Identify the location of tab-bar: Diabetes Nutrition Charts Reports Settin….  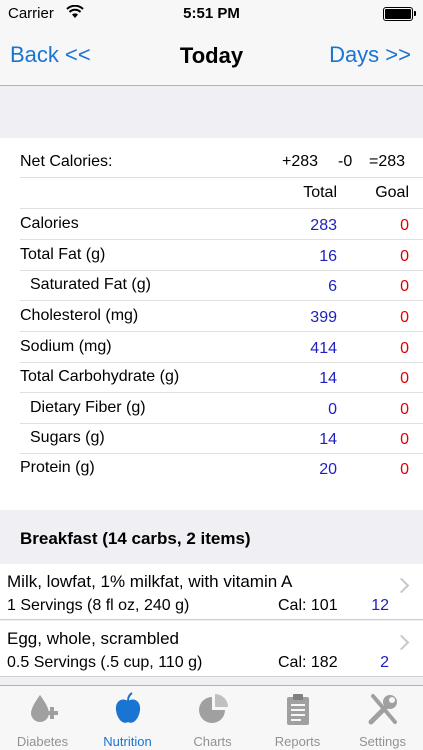
(211, 717).